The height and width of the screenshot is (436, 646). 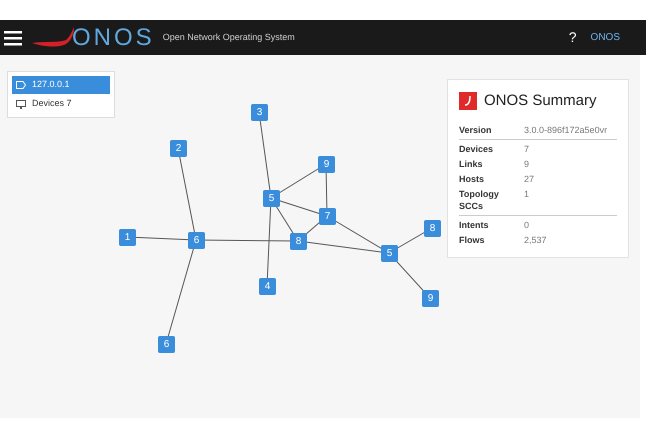 What do you see at coordinates (527, 194) in the screenshot?
I see `summary-value: 1` at bounding box center [527, 194].